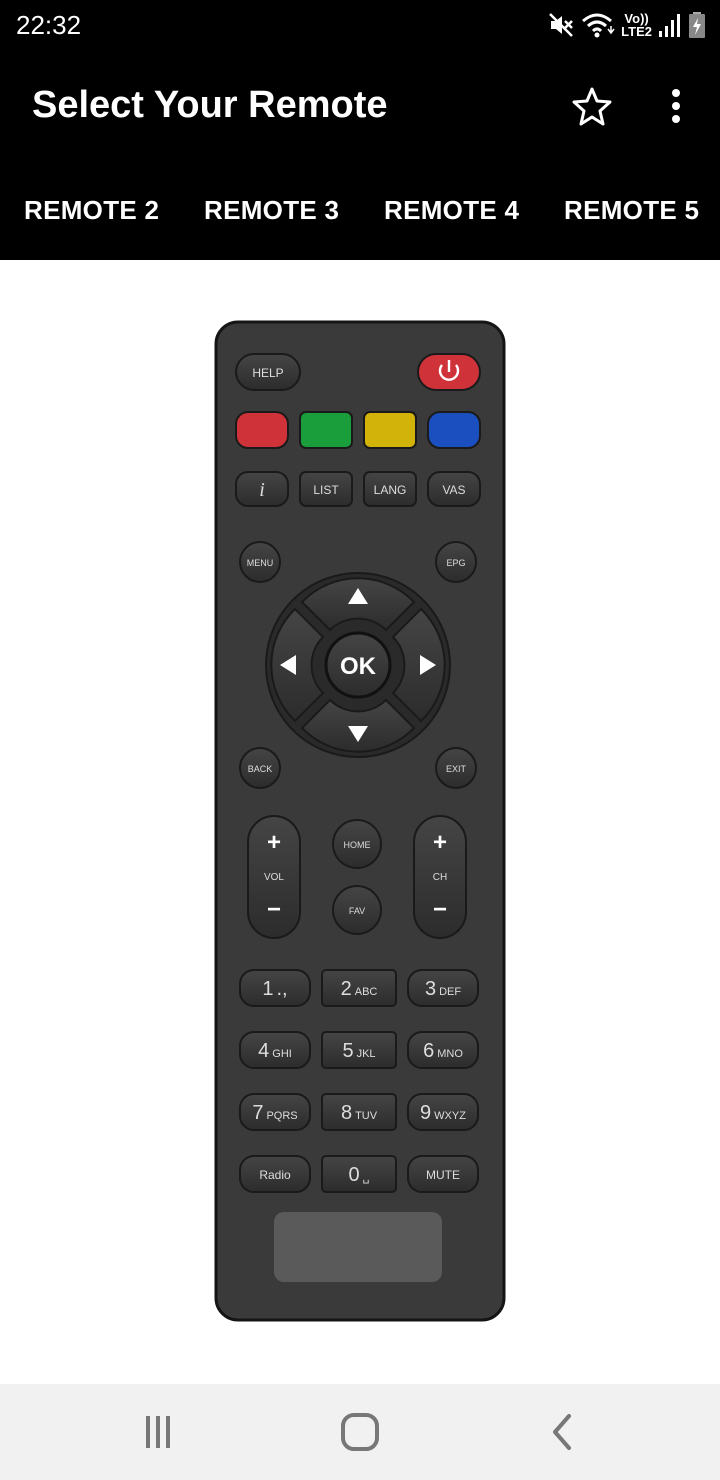  I want to click on list-button: LIST, so click(326, 489).